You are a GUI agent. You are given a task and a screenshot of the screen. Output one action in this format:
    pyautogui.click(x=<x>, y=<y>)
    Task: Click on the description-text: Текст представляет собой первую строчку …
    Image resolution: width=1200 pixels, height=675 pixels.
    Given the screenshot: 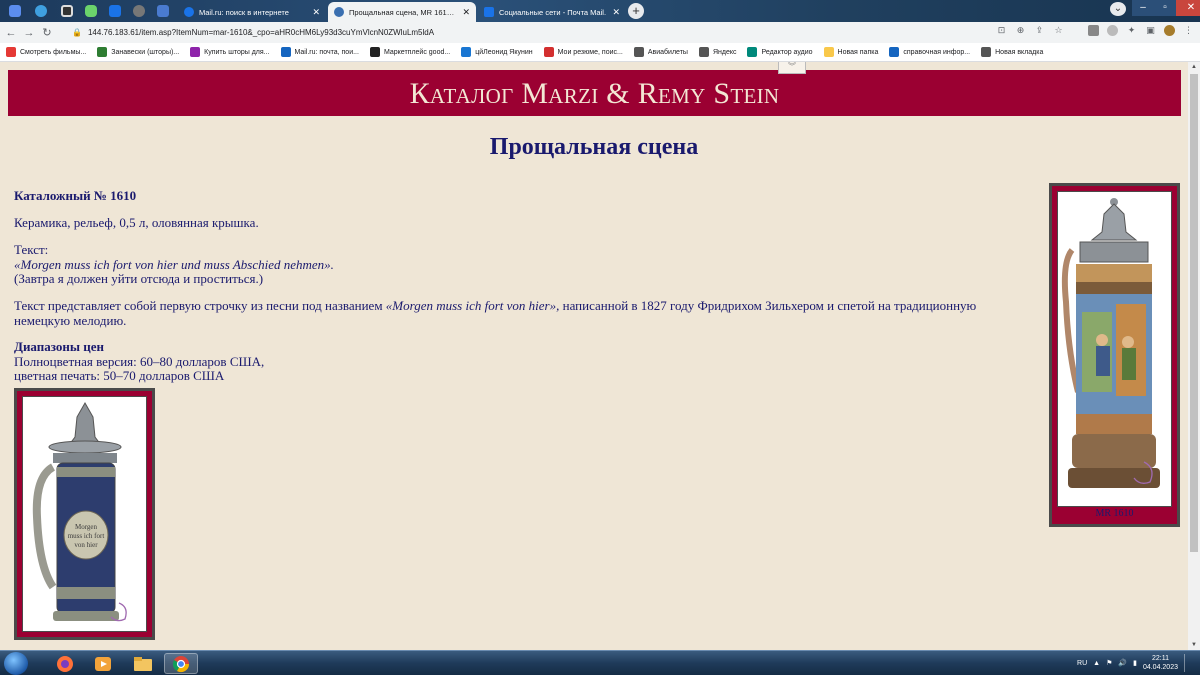 What is the action you would take?
    pyautogui.click(x=200, y=305)
    